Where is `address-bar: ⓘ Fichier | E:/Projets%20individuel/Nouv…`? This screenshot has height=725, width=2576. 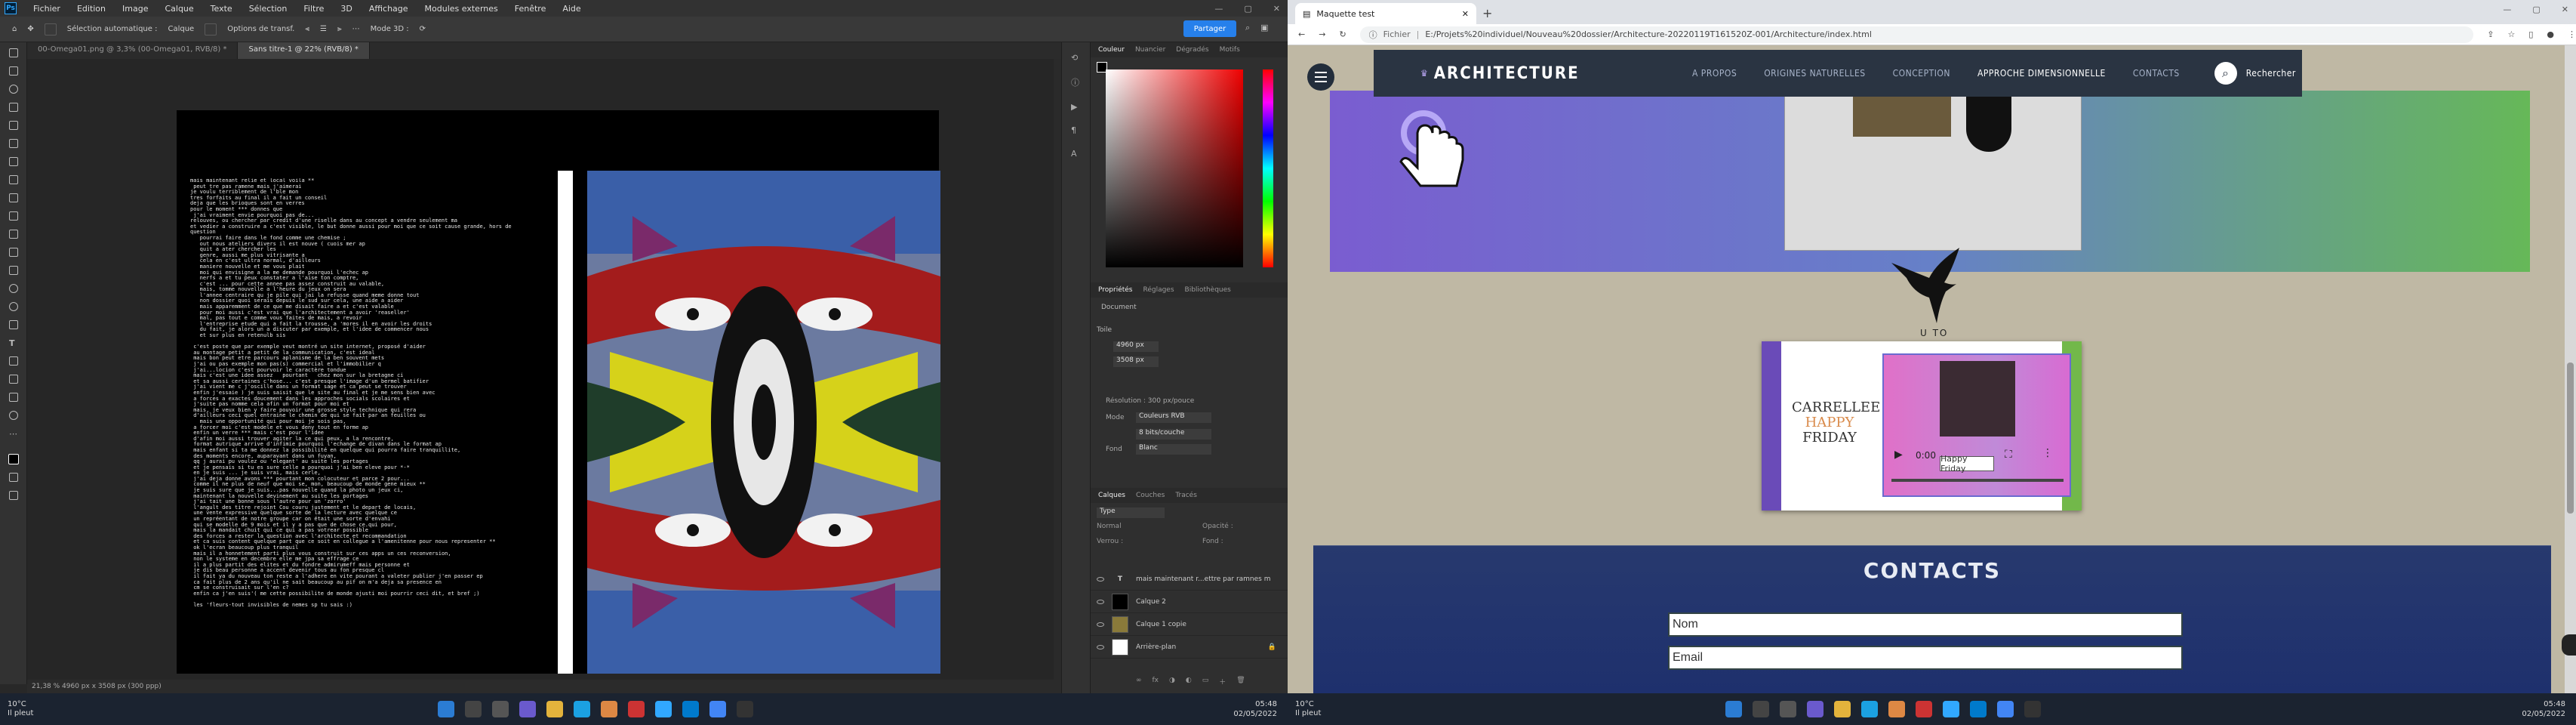 address-bar: ⓘ Fichier | E:/Projets%20individuel/Nouv… is located at coordinates (1916, 34).